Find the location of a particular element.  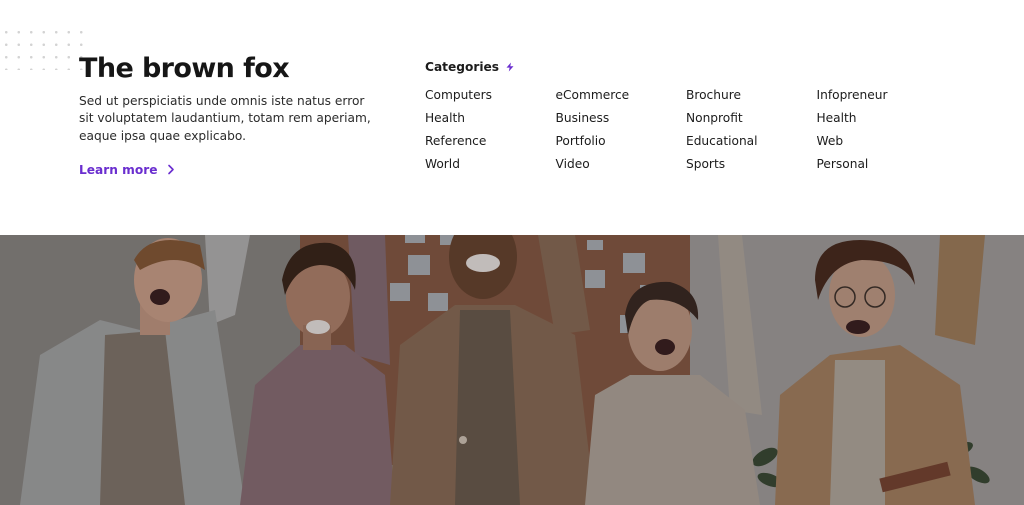

categories-header: Categories is located at coordinates (705, 67).